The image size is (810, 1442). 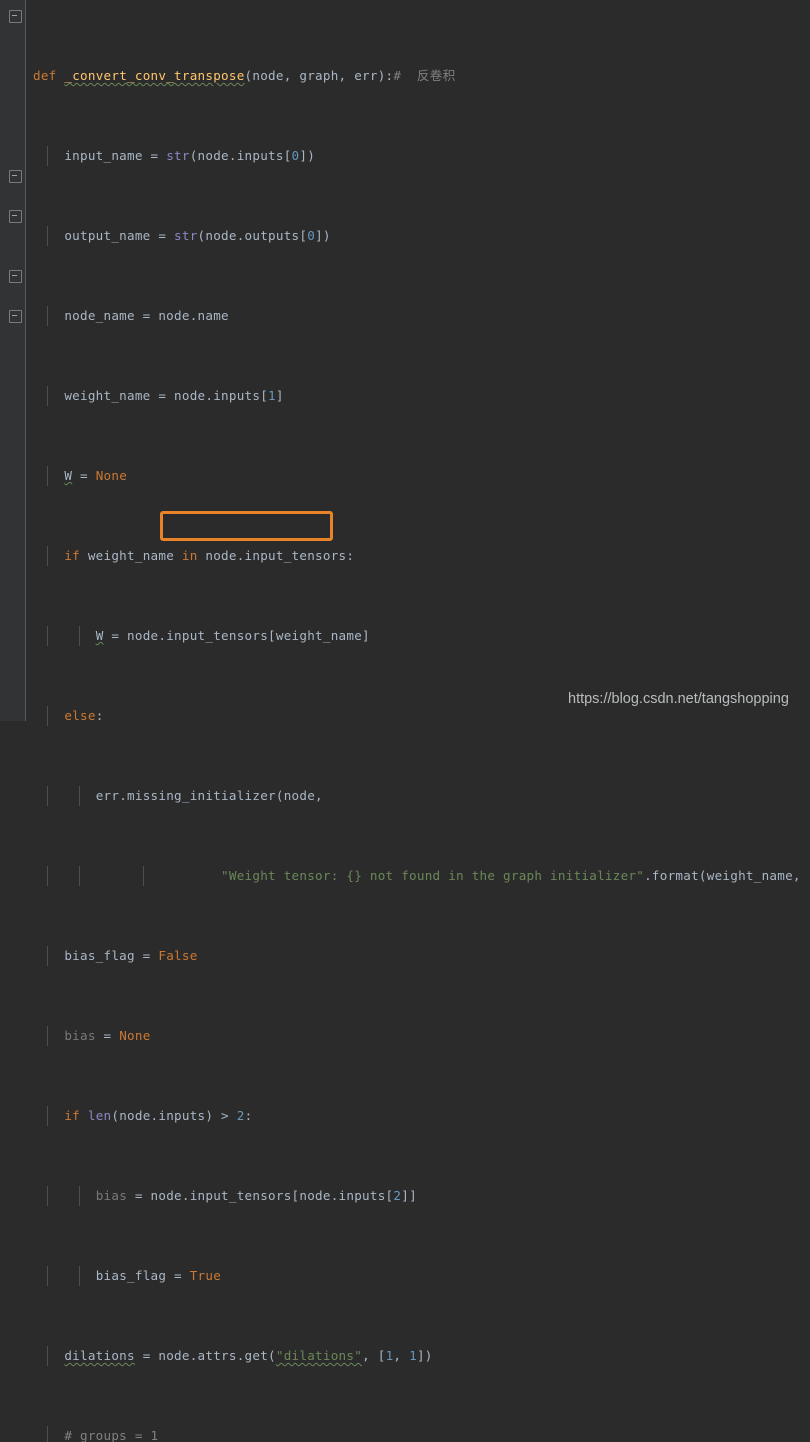 I want to click on token-punct: ], so click(x=279, y=395).